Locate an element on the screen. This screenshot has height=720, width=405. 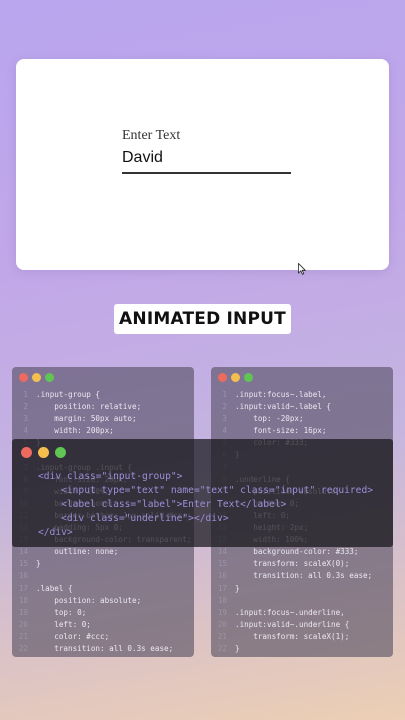
input-label: Enter Text is located at coordinates (151, 135).